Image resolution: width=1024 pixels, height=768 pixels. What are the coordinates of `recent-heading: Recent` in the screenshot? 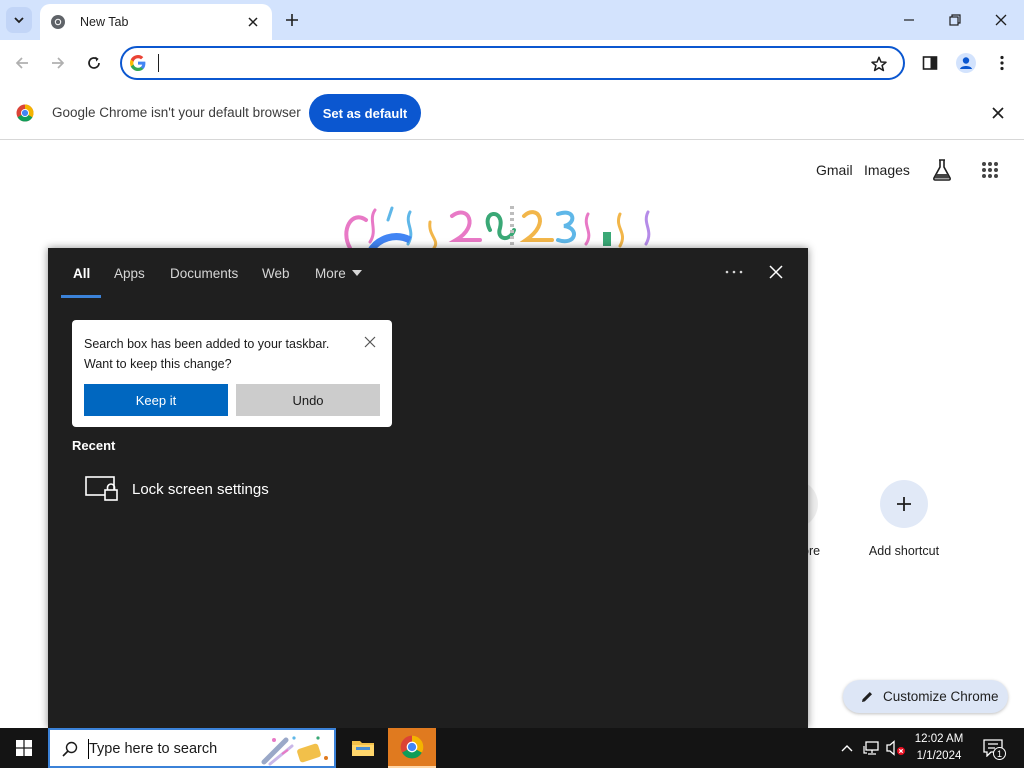 It's located at (94, 445).